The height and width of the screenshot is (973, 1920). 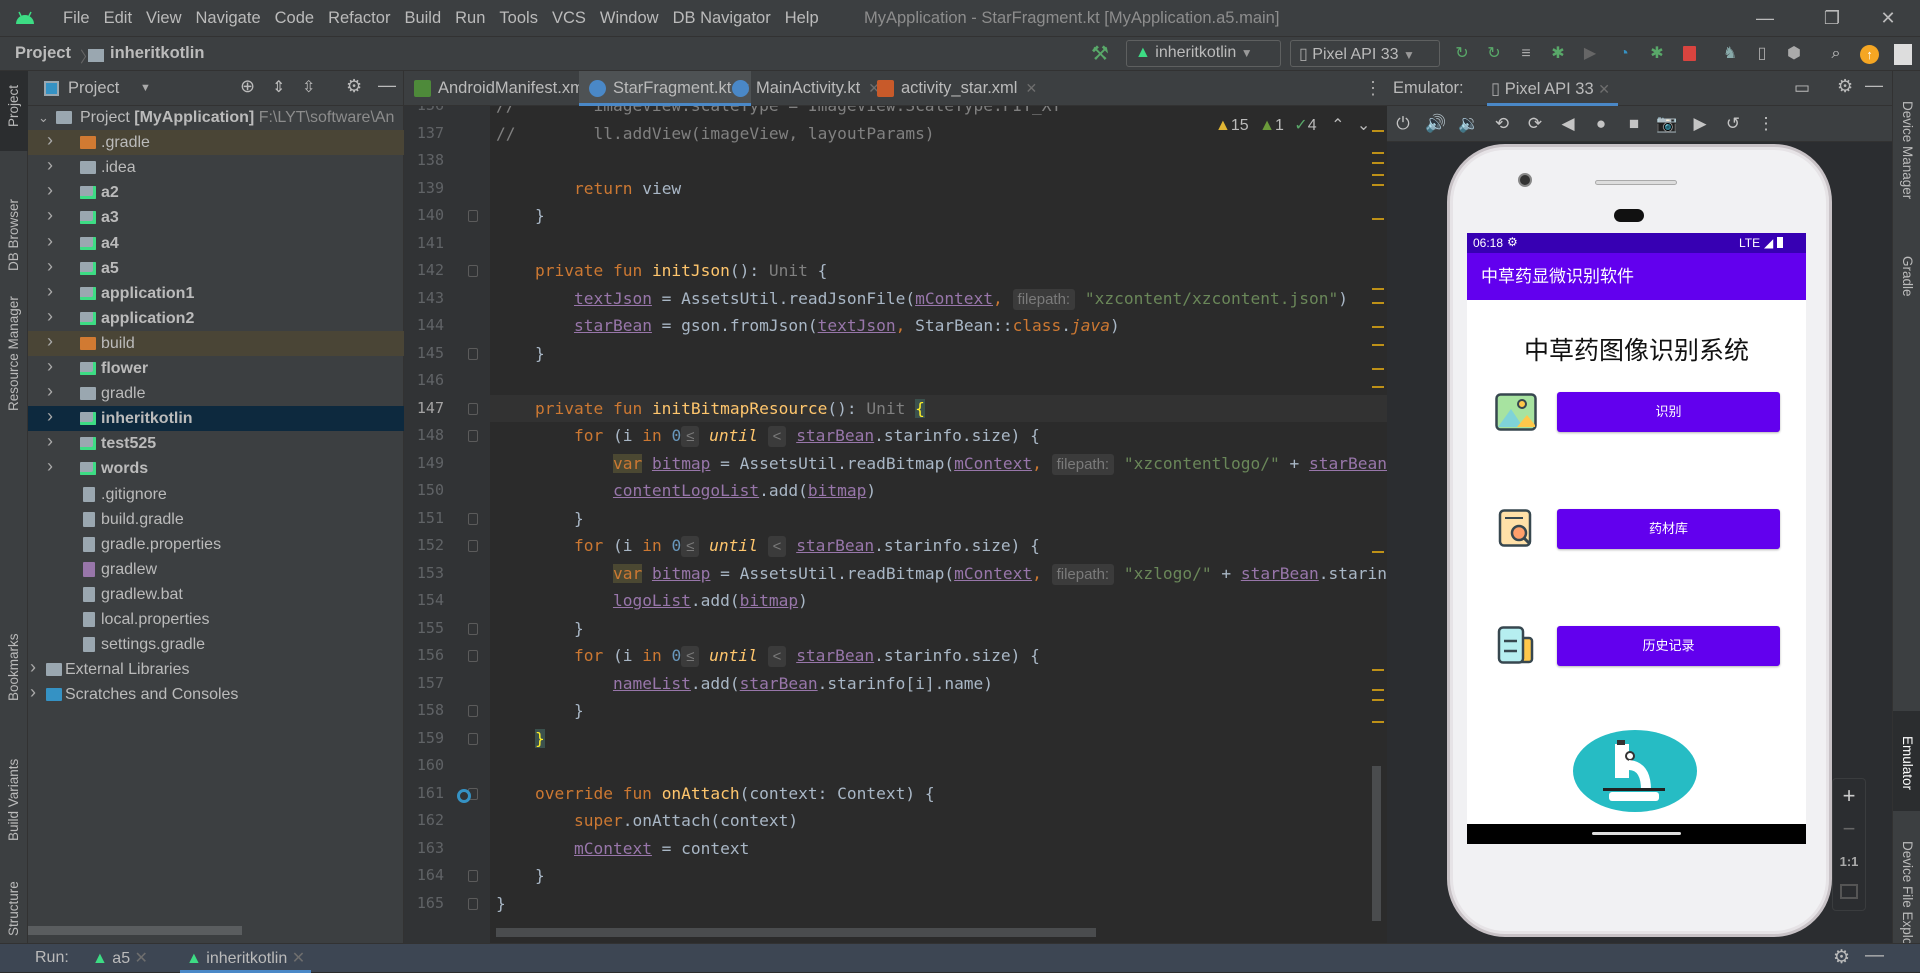 I want to click on more-tabs-icon: ⋮, so click(x=1373, y=88).